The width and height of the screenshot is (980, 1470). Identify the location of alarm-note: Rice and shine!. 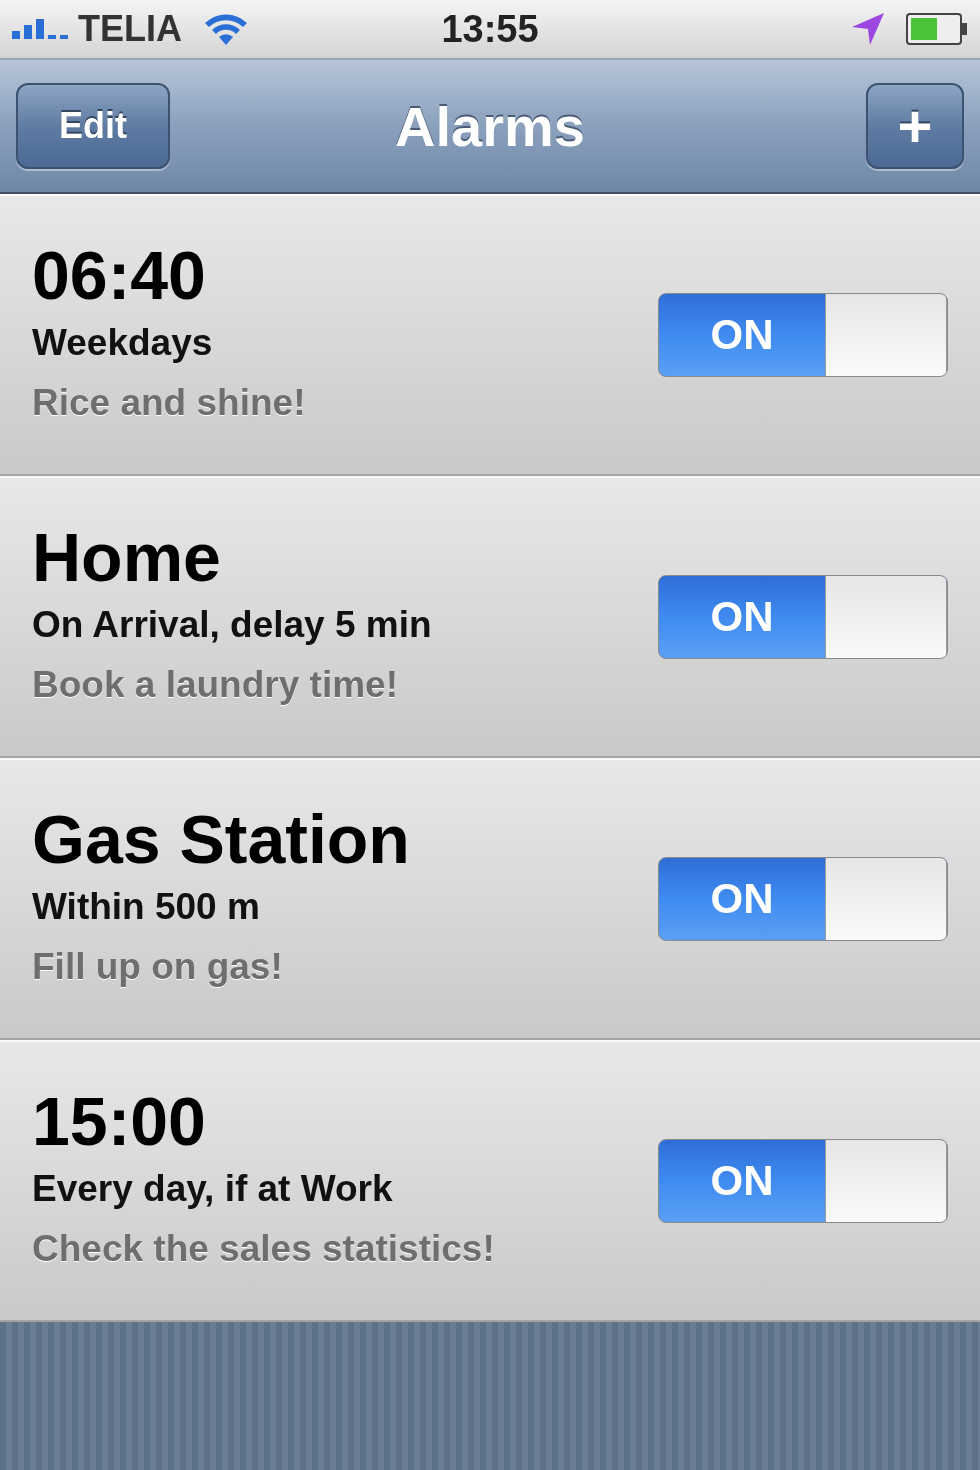
(169, 403).